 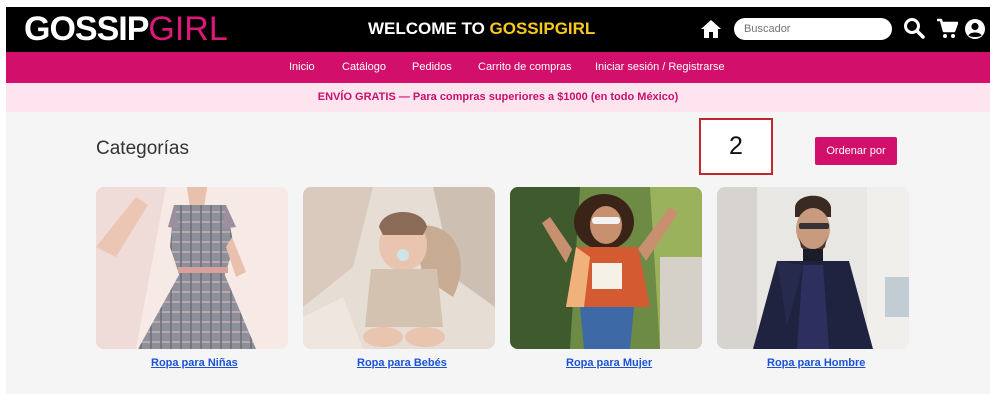 What do you see at coordinates (402, 363) in the screenshot?
I see `category-link-bebes: Ropa para Bebés` at bounding box center [402, 363].